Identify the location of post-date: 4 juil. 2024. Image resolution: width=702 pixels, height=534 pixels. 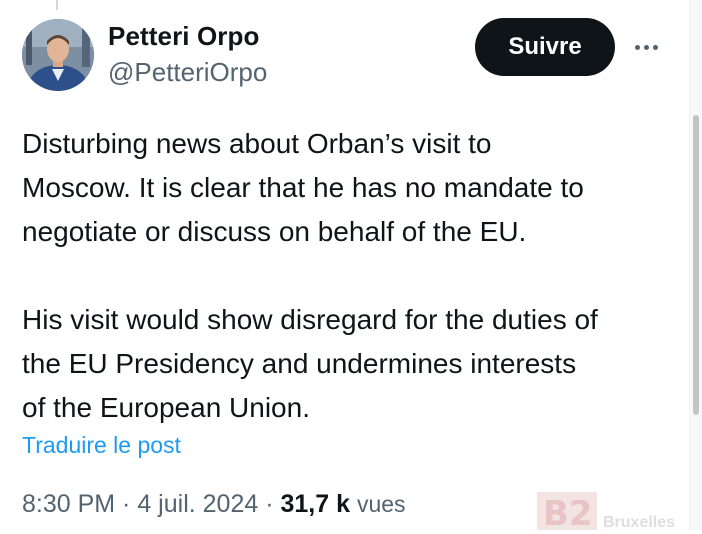
(197, 504).